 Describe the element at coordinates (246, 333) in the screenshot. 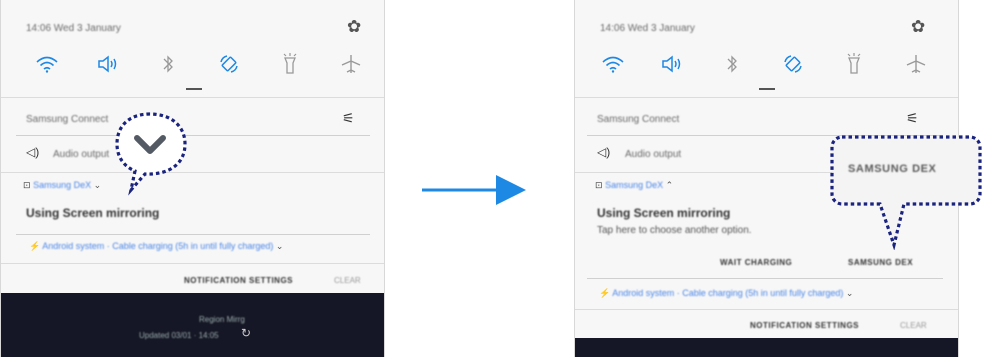

I see `refresh-icon: ↻` at that location.